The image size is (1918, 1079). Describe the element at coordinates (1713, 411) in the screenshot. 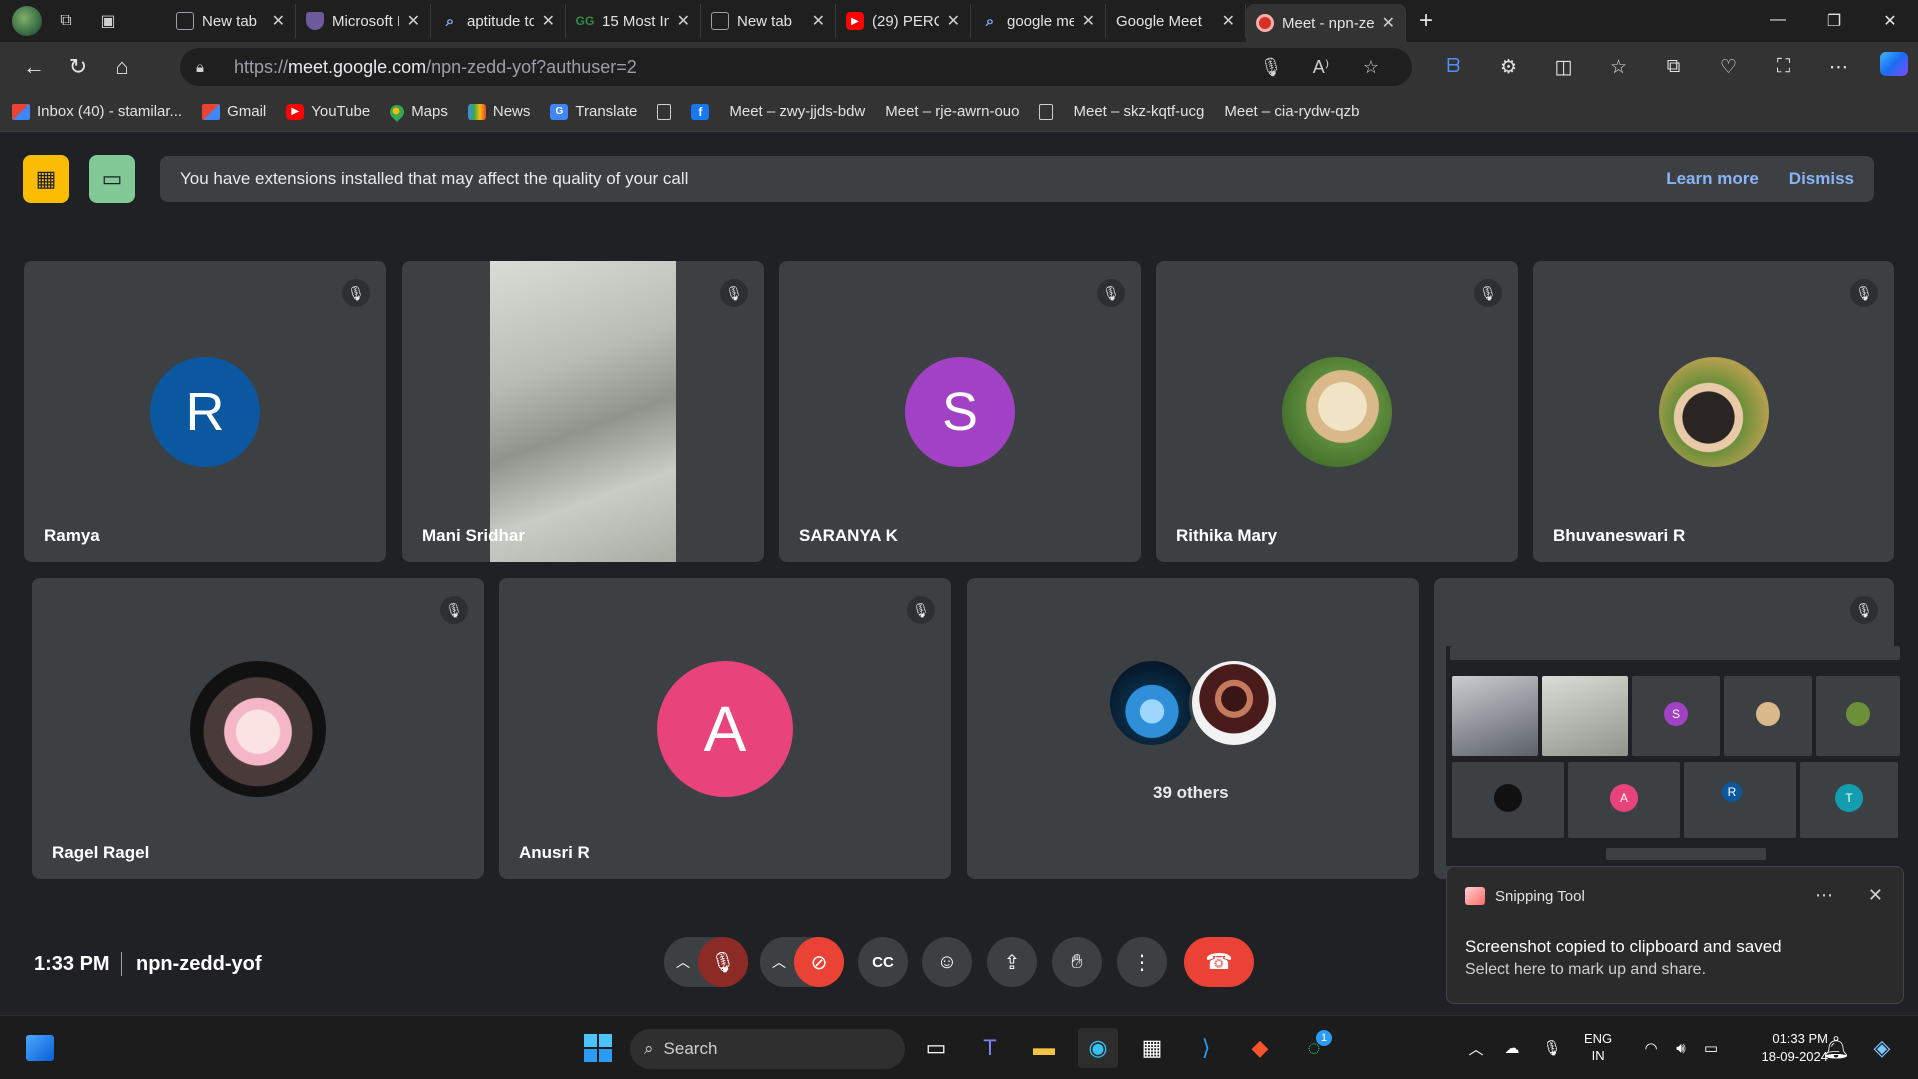

I see `participant-tile-bhuvaneswari-r: 🎙︎ Bhuvaneswari R` at that location.